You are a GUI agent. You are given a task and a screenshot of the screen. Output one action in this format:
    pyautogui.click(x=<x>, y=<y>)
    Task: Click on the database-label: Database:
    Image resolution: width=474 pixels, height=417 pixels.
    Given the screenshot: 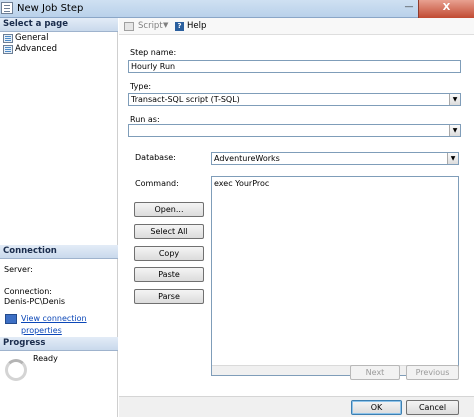 What is the action you would take?
    pyautogui.click(x=155, y=157)
    